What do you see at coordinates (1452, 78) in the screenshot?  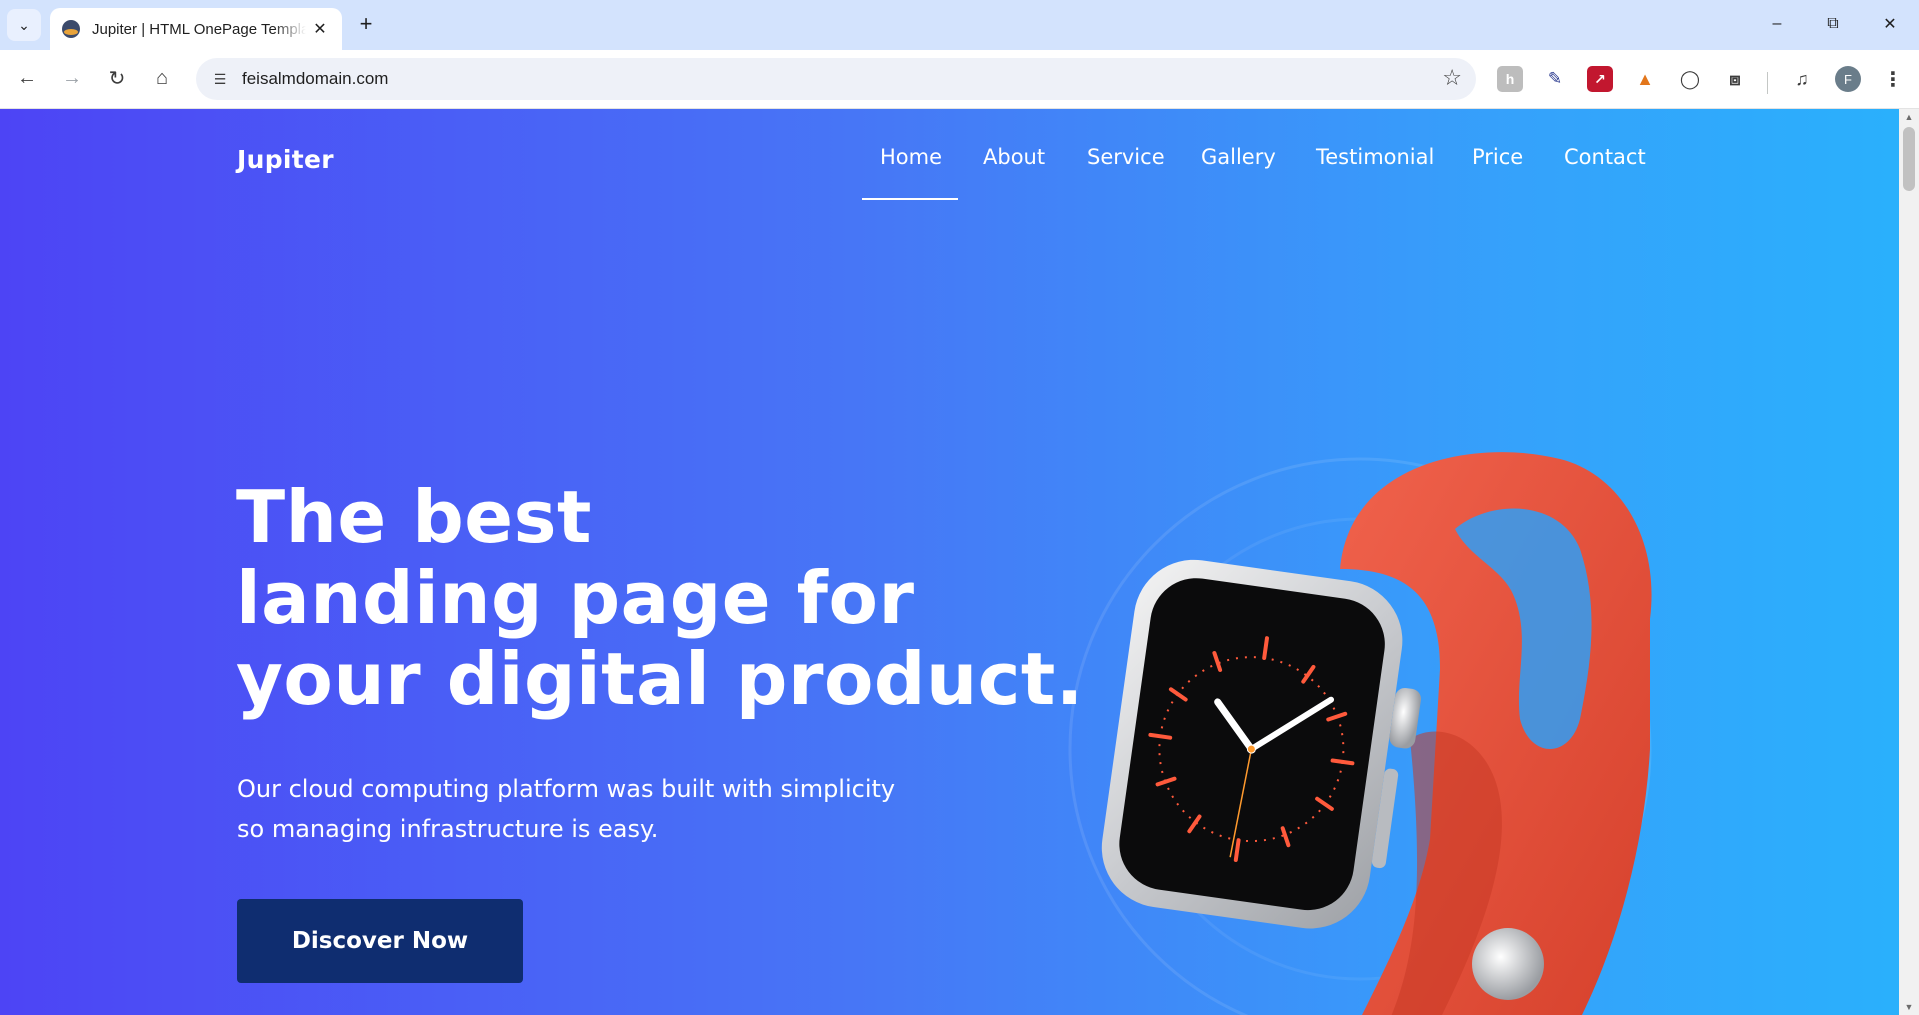 I see `bookmark-star-icon: ☆` at bounding box center [1452, 78].